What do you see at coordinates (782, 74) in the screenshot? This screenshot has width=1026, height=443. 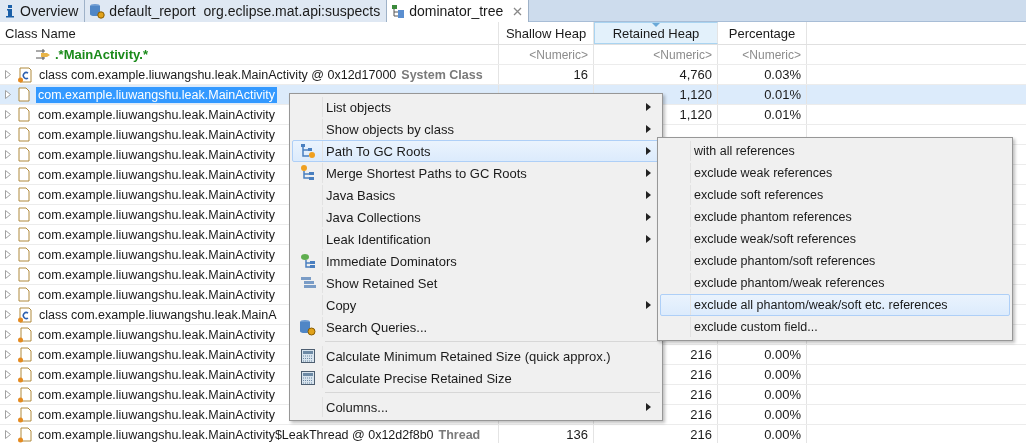 I see `table-cell: 0.03%` at bounding box center [782, 74].